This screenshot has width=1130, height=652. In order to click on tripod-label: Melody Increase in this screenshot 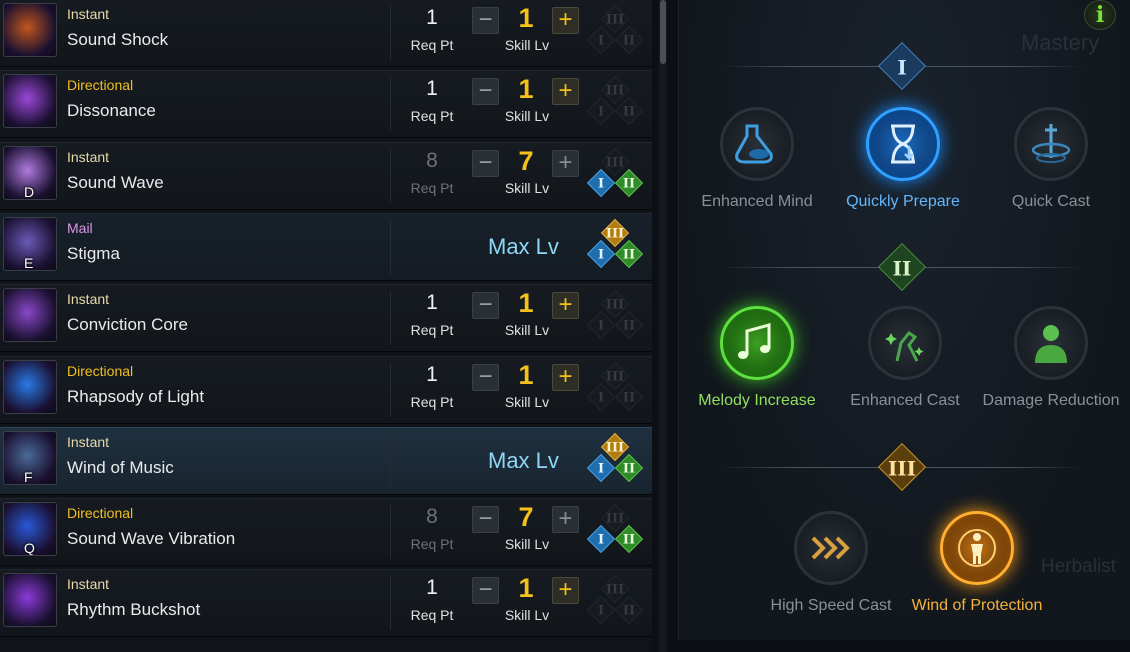, I will do `click(757, 400)`.